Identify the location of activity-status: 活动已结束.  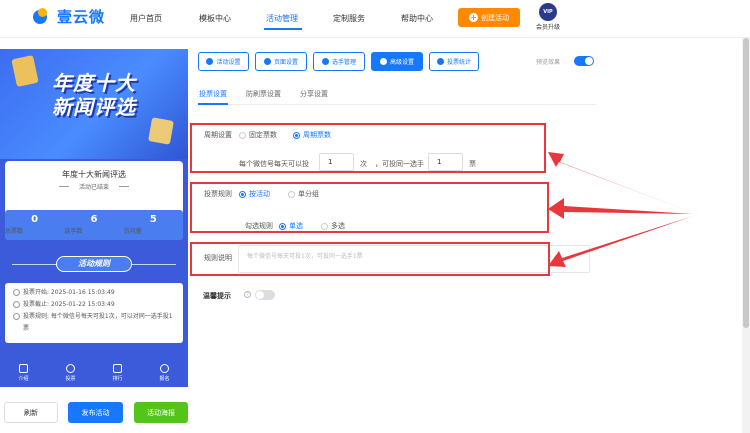
(94, 186).